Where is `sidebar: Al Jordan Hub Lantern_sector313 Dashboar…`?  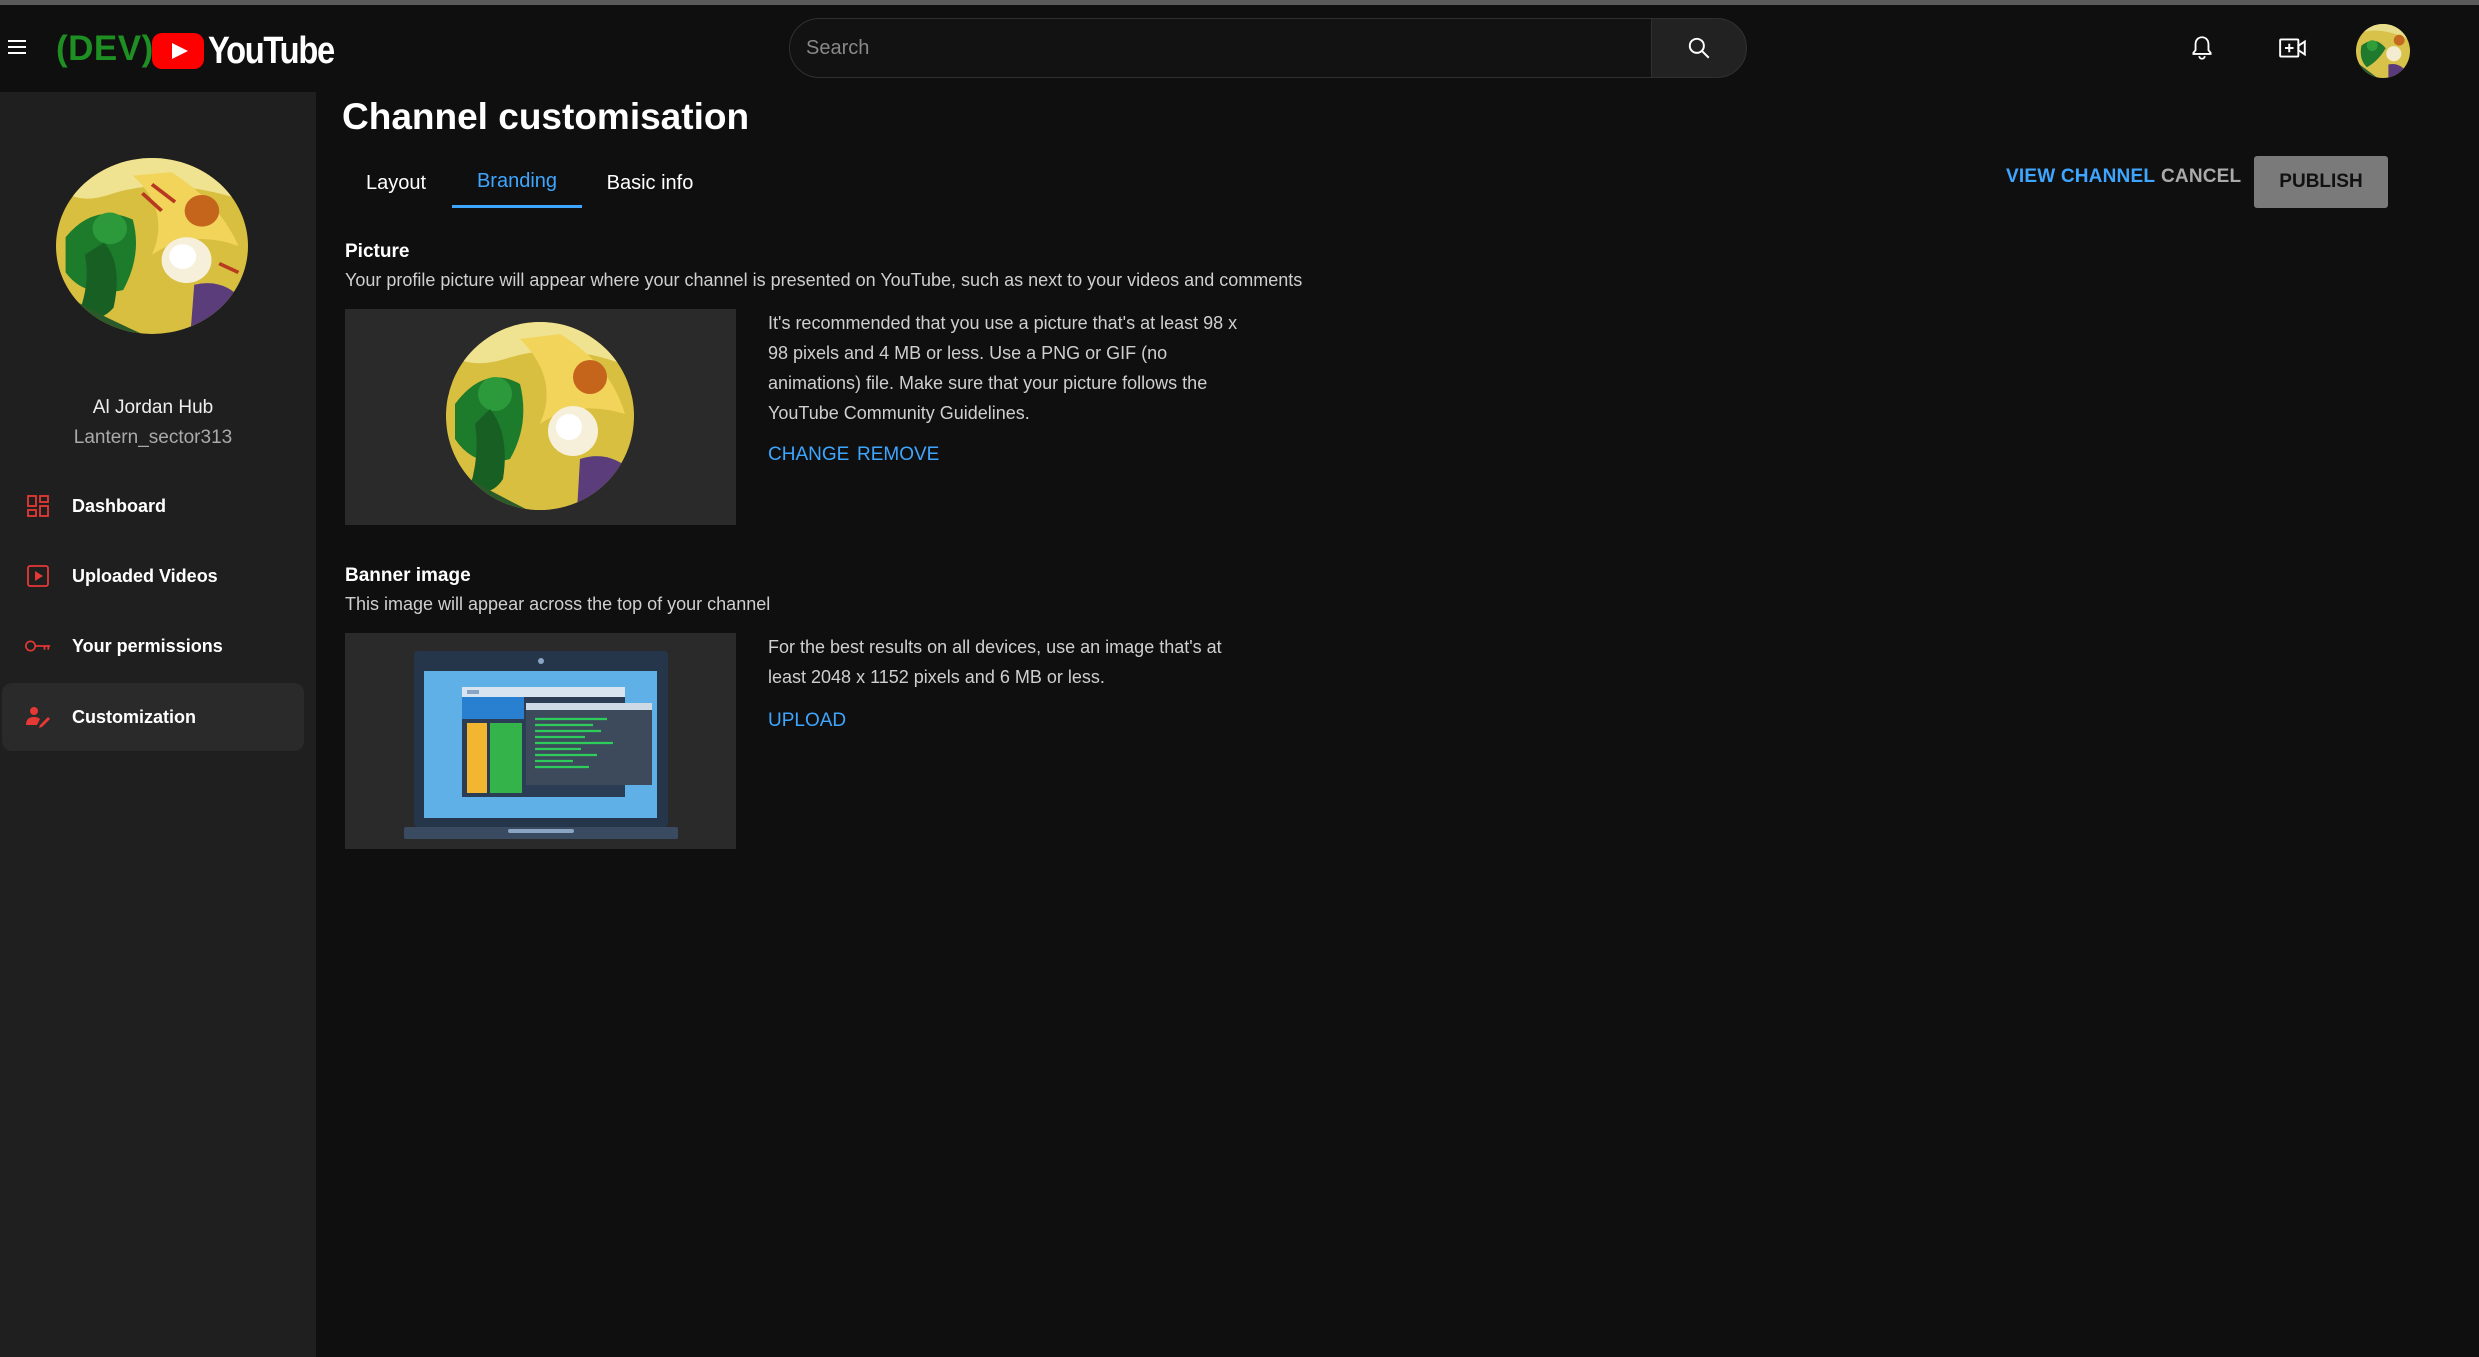
sidebar: Al Jordan Hub Lantern_sector313 Dashboar… is located at coordinates (158, 724).